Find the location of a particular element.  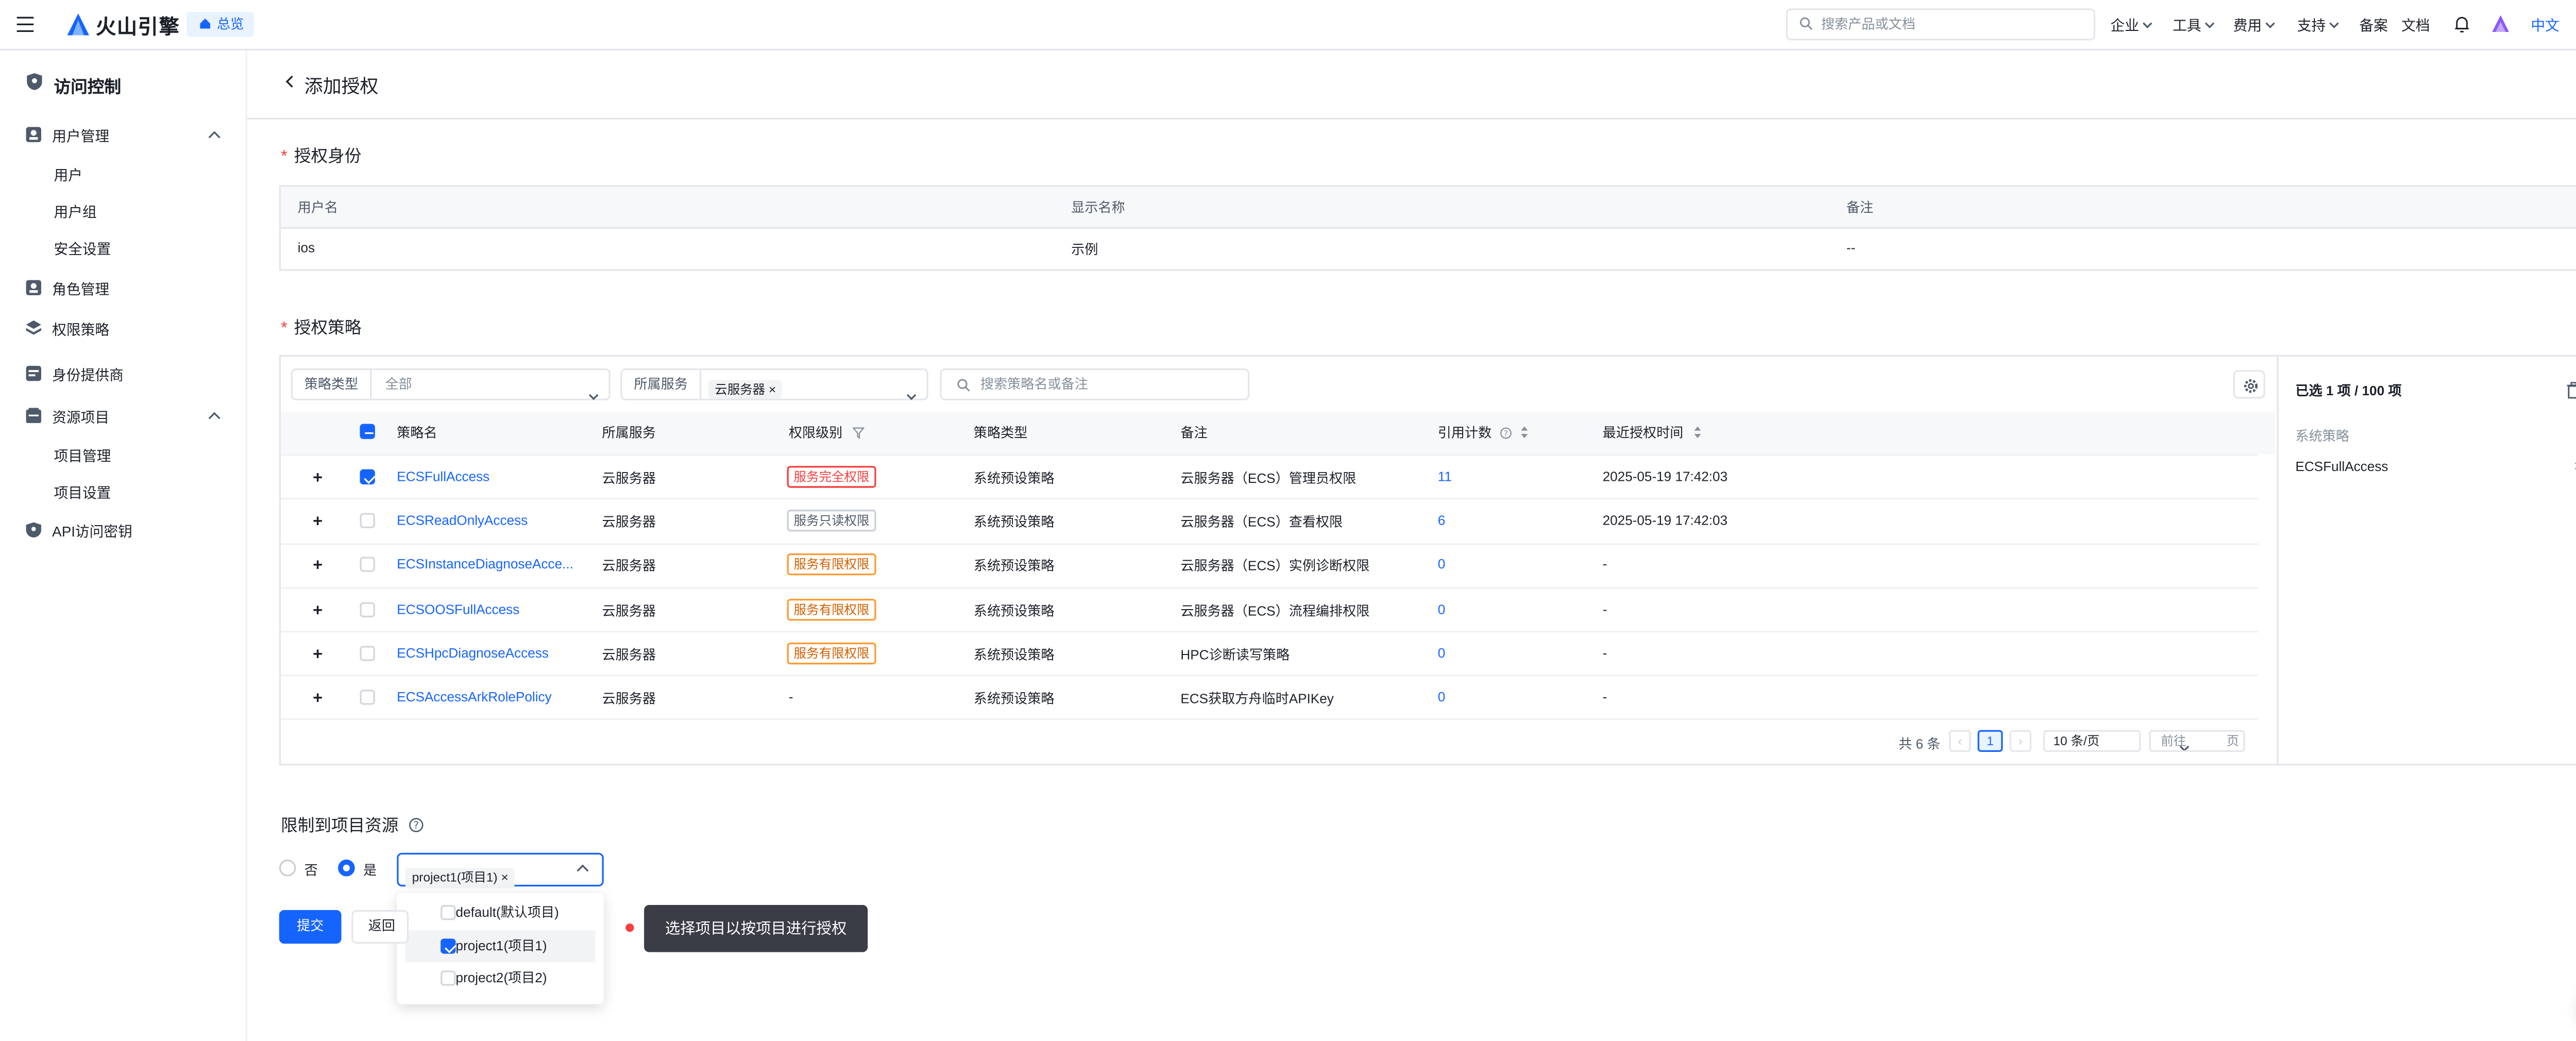

prev-page-button: ‹ is located at coordinates (1960, 741).